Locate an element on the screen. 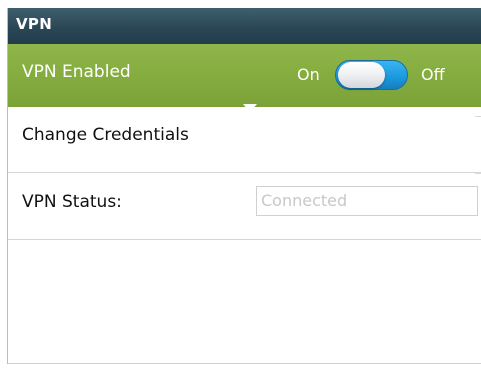  title-bar: VPN is located at coordinates (244, 26).